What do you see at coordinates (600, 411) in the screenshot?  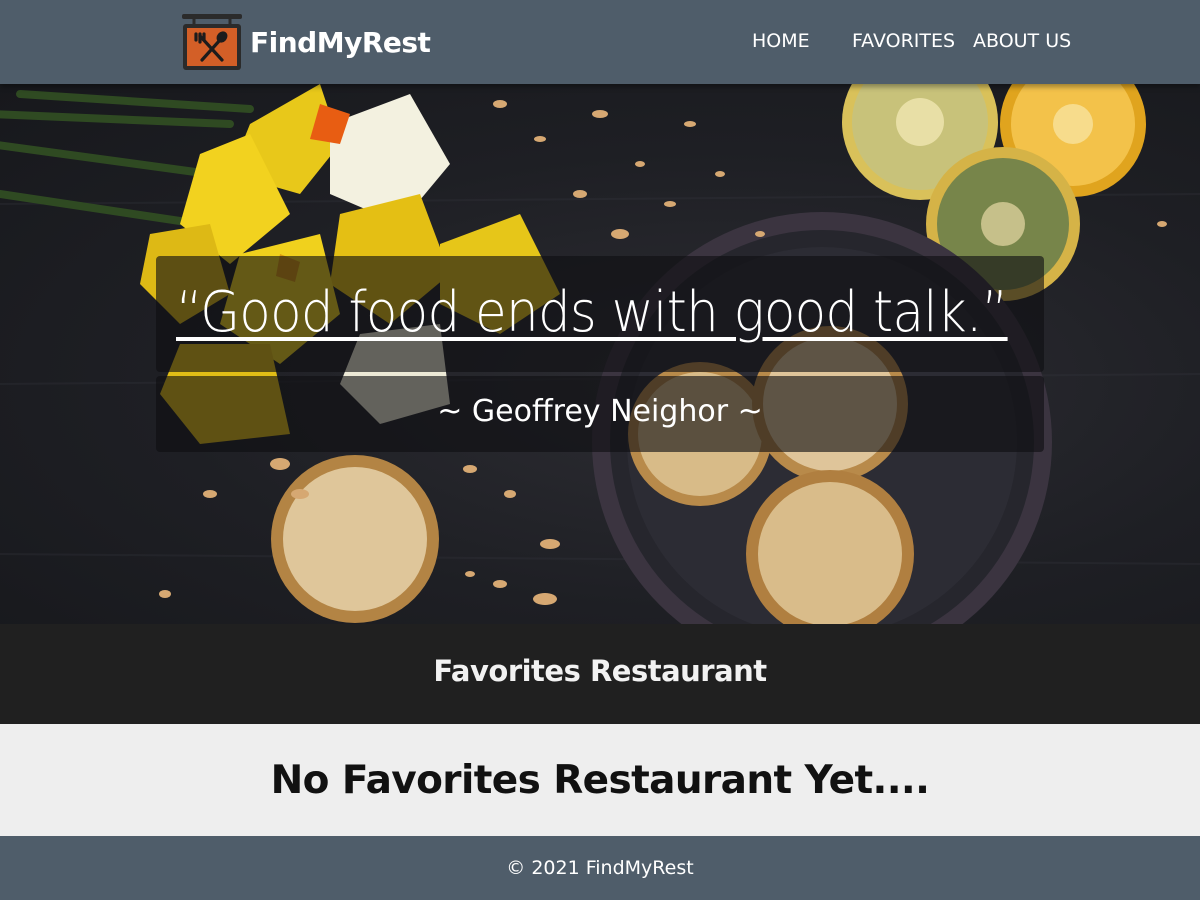 I see `hero-quote-author: ~ Geoffrey Neighor ~` at bounding box center [600, 411].